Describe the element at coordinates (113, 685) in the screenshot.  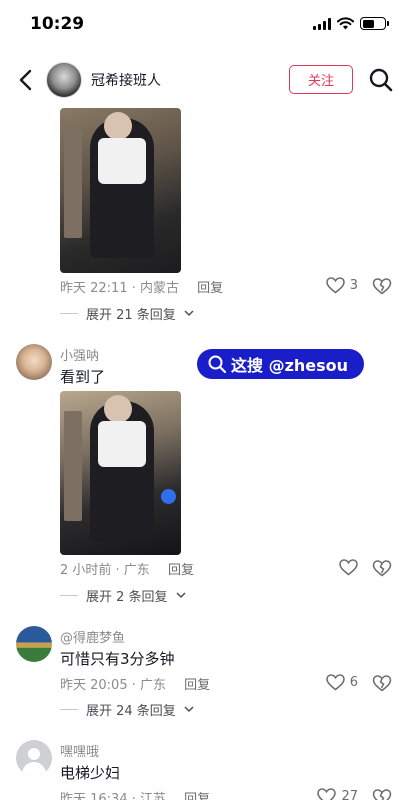
I see `comment-time: 昨天 20:05 · 广东` at that location.